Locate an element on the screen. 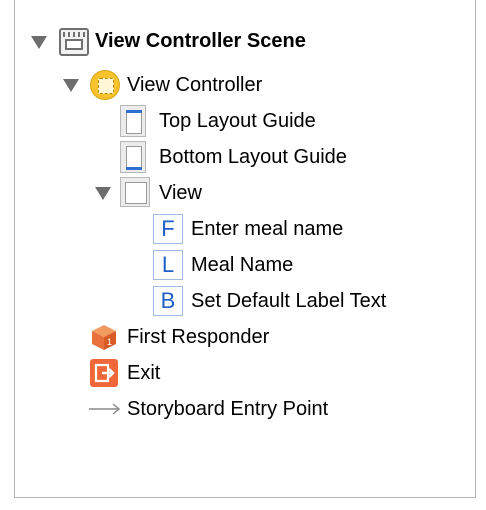 The image size is (486, 510). disclosure-triangle-view-controller is located at coordinates (71, 85).